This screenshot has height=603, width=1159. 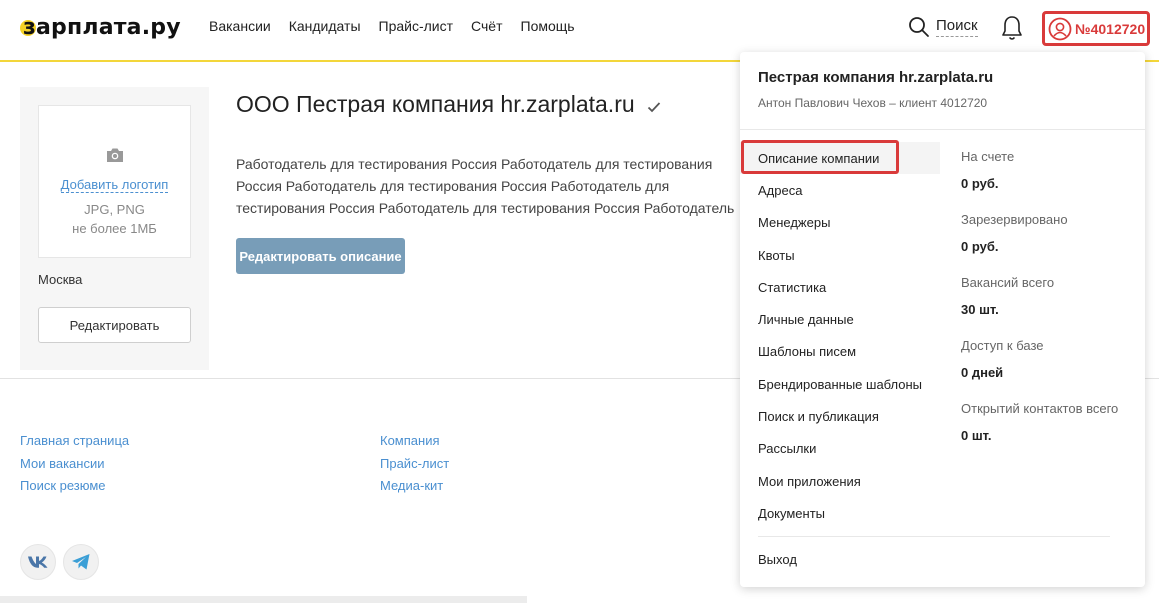 What do you see at coordinates (934, 536) in the screenshot?
I see `dropdown-separator` at bounding box center [934, 536].